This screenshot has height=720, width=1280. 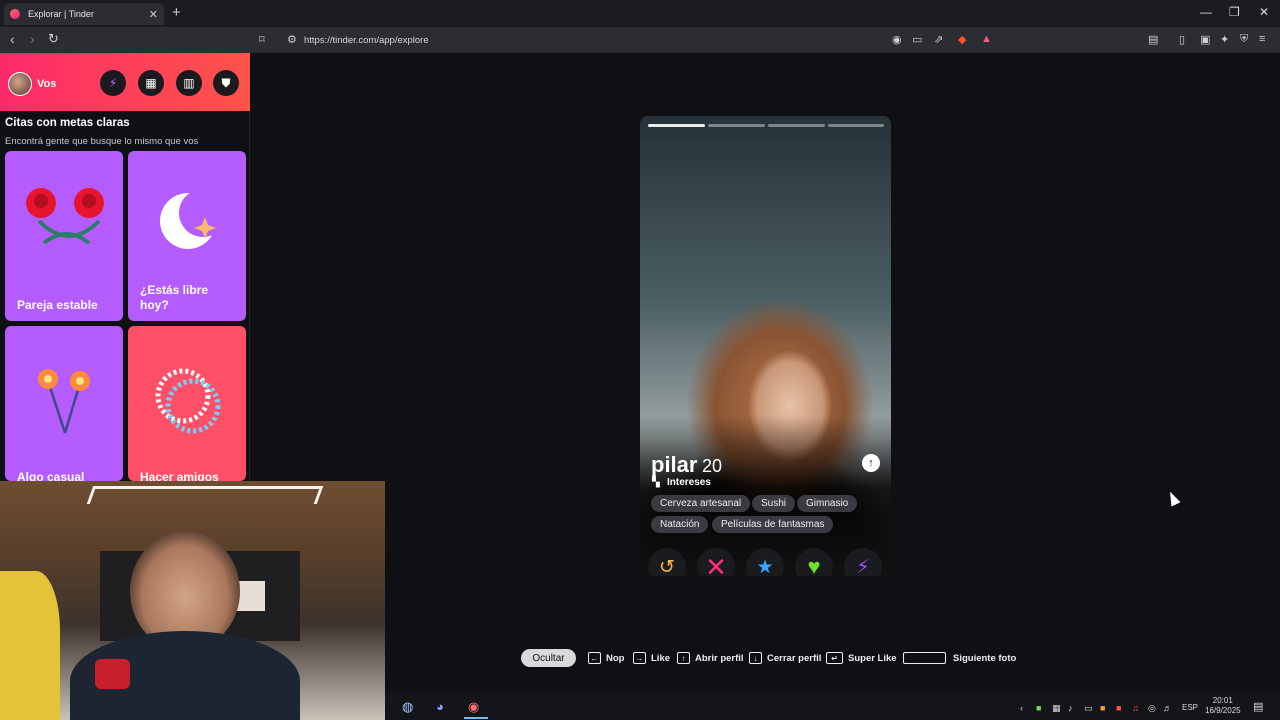 I want to click on location-icon: ◉, so click(x=897, y=39).